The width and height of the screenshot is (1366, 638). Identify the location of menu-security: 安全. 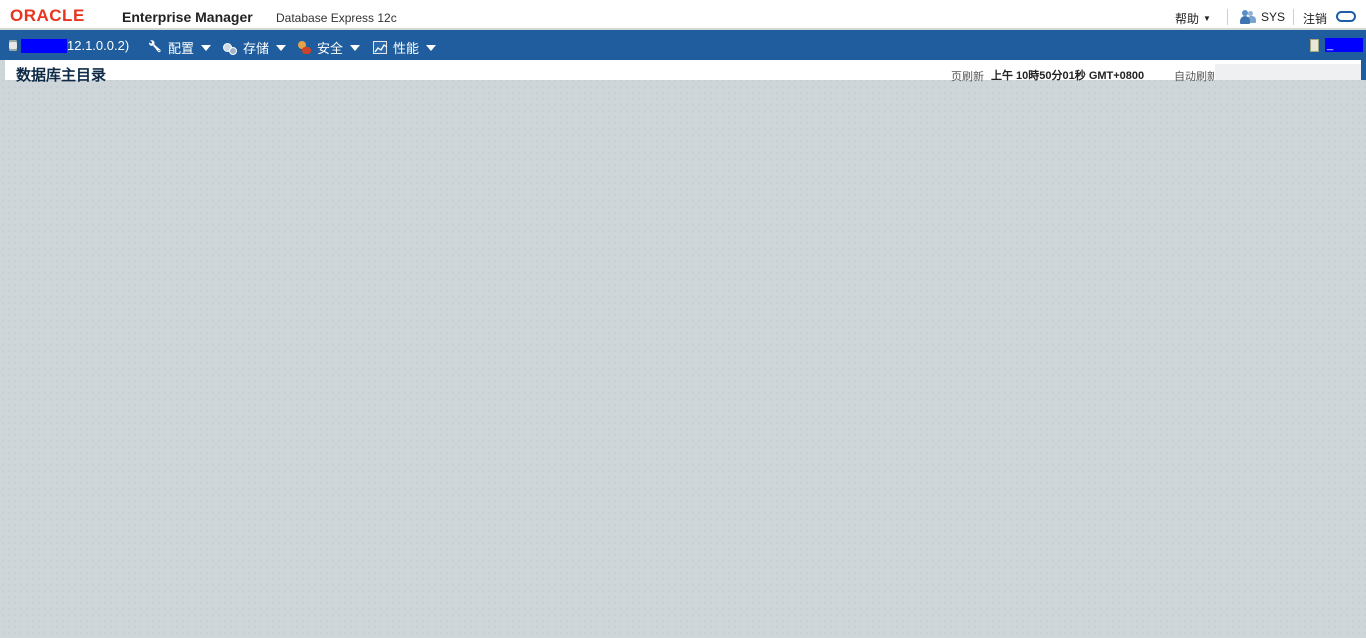
(329, 47).